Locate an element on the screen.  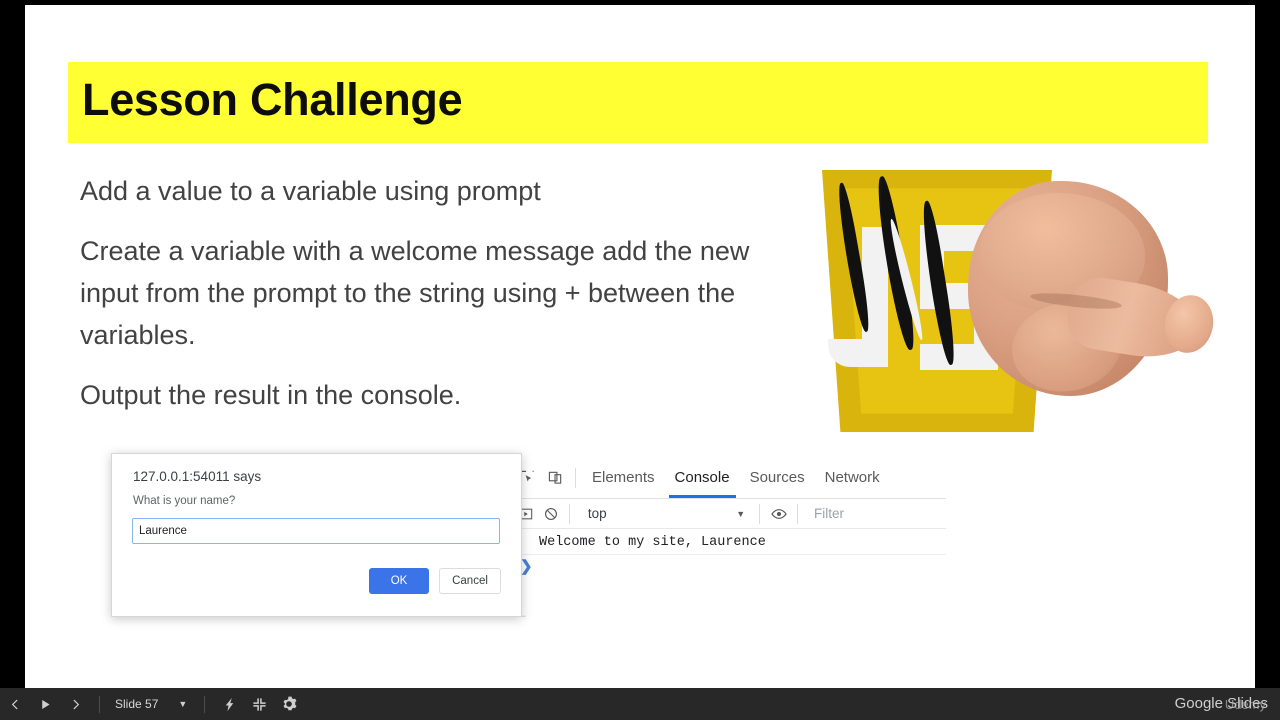
play-button is located at coordinates (45, 704).